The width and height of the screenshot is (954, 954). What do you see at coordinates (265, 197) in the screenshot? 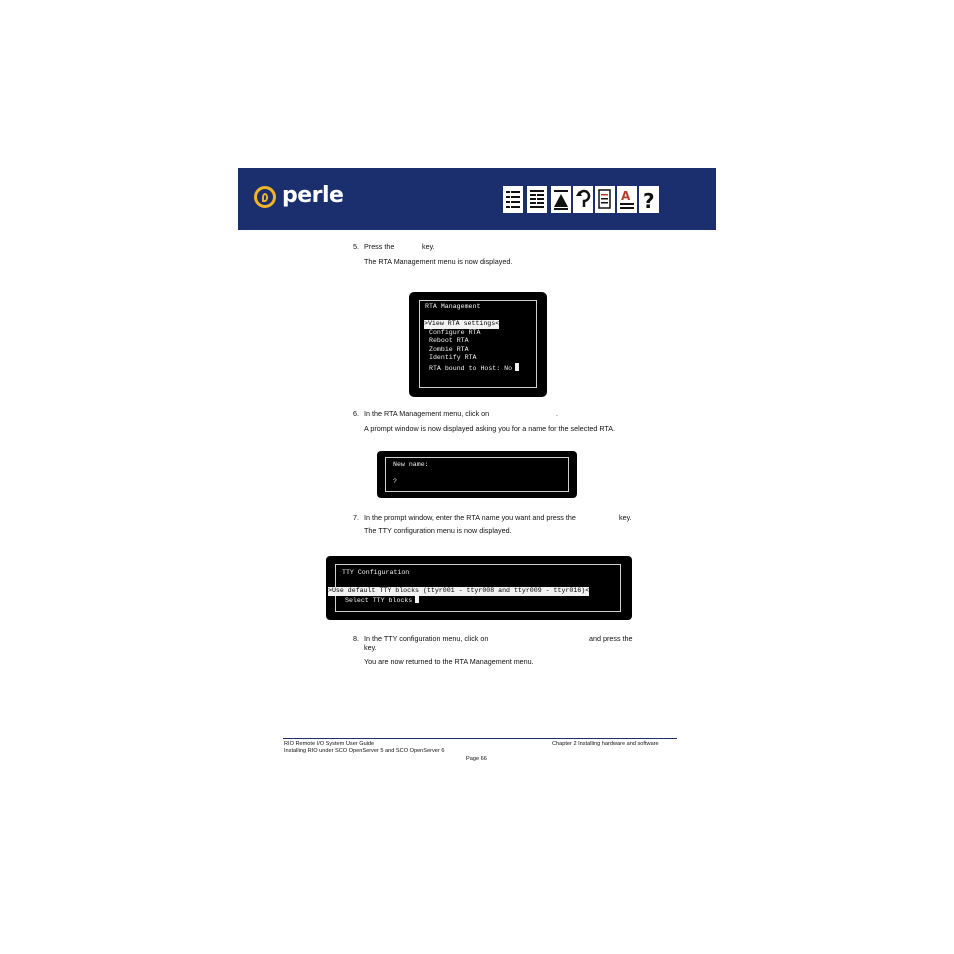
I see `perle-logo-icon` at bounding box center [265, 197].